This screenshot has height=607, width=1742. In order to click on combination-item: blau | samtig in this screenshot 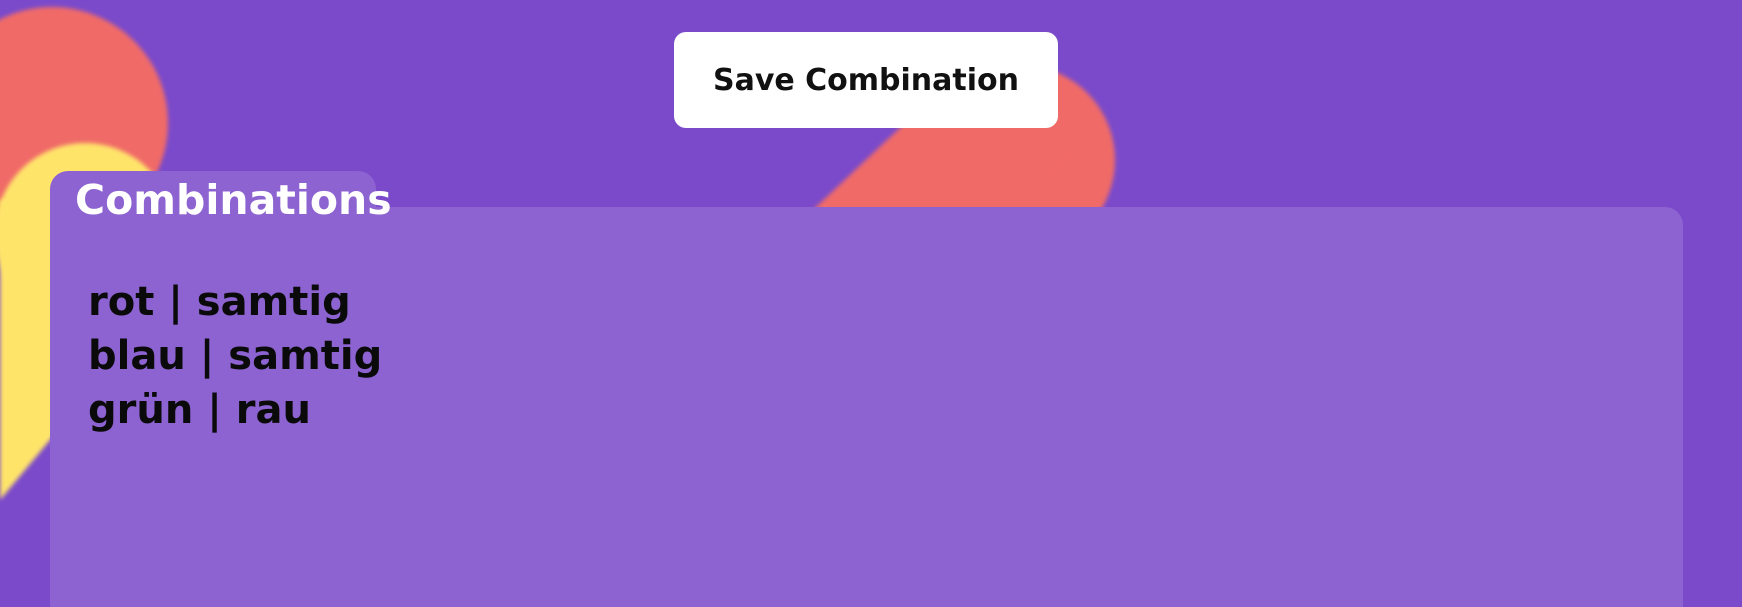, I will do `click(235, 356)`.